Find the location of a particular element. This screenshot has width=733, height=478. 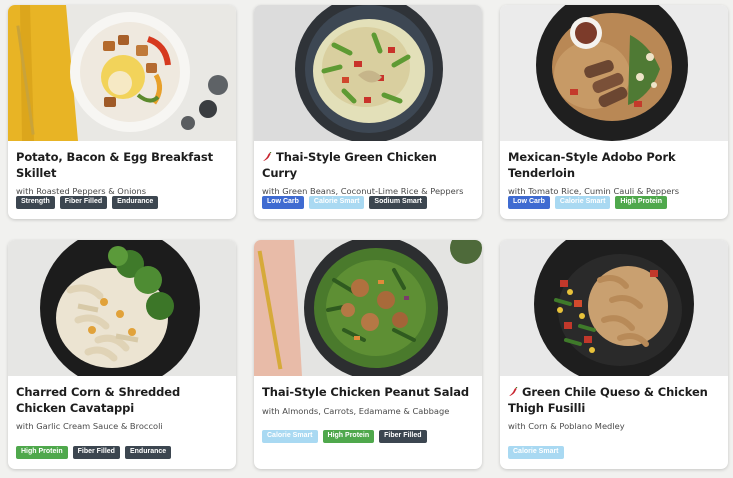

tag-list: Low Carb Calorie Smart Sodium Smart is located at coordinates (344, 202).